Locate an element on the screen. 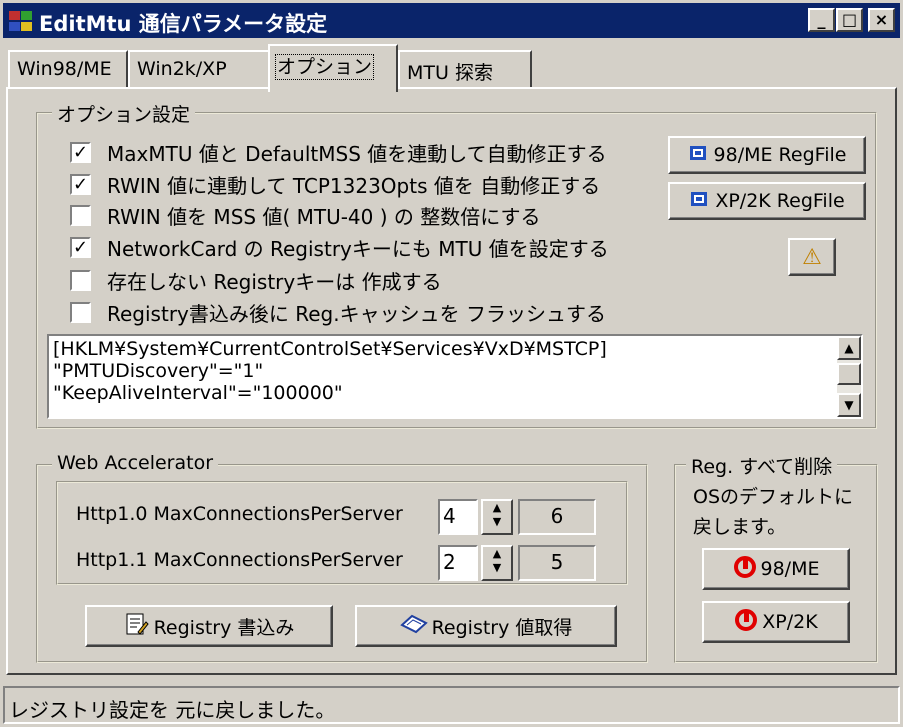  read-registry-icon is located at coordinates (413, 626).